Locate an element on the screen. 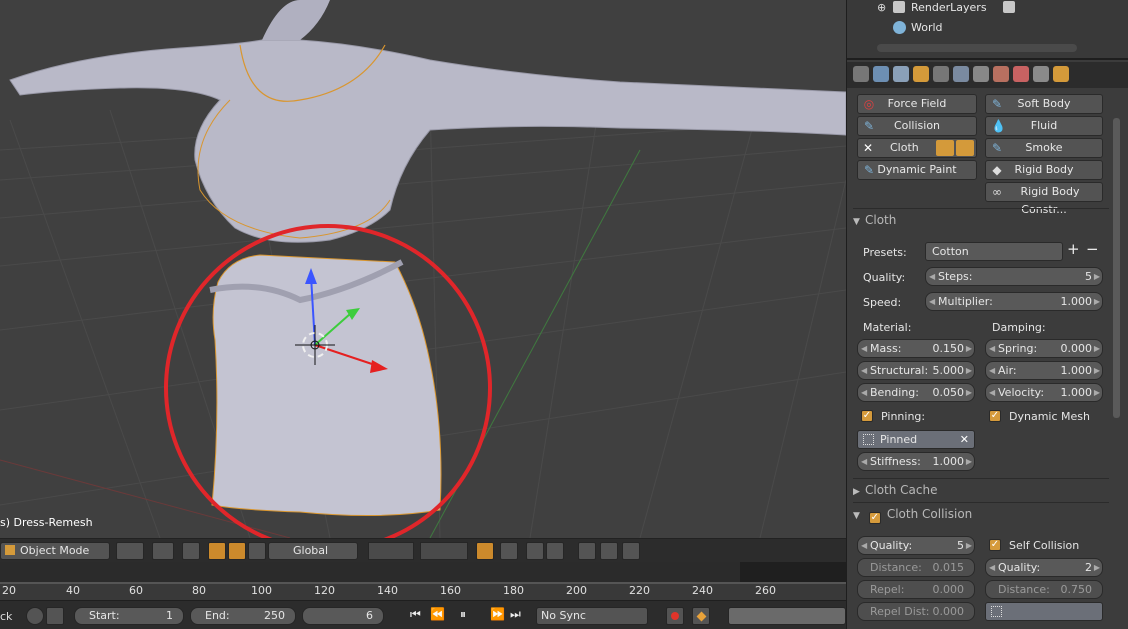 This screenshot has height=629, width=1128. start-frame-field: Start: 1 is located at coordinates (129, 616).